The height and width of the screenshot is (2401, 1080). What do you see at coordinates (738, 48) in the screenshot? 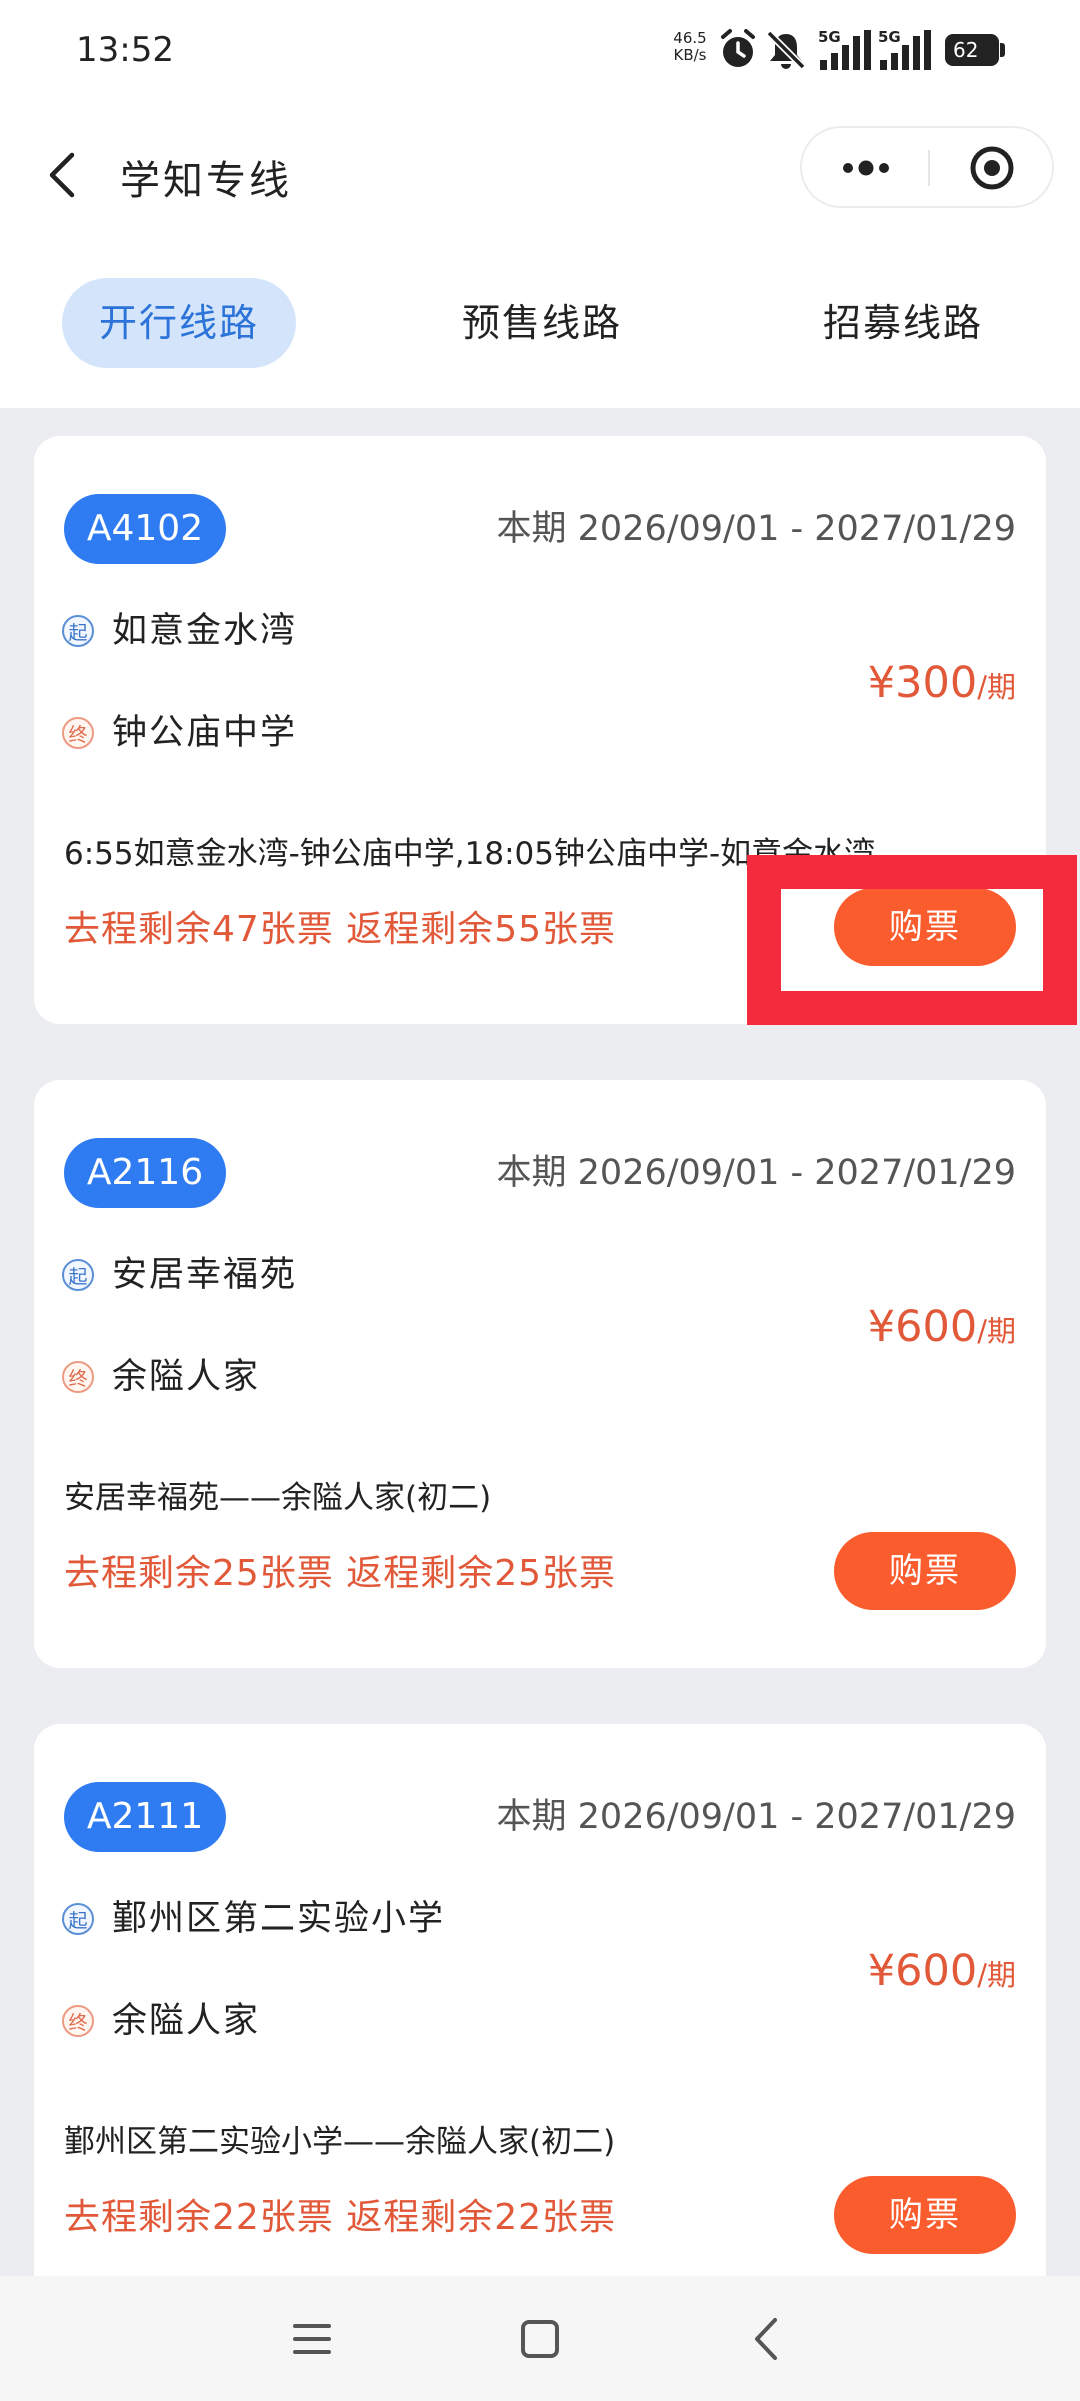
I see `alarm-icon` at bounding box center [738, 48].